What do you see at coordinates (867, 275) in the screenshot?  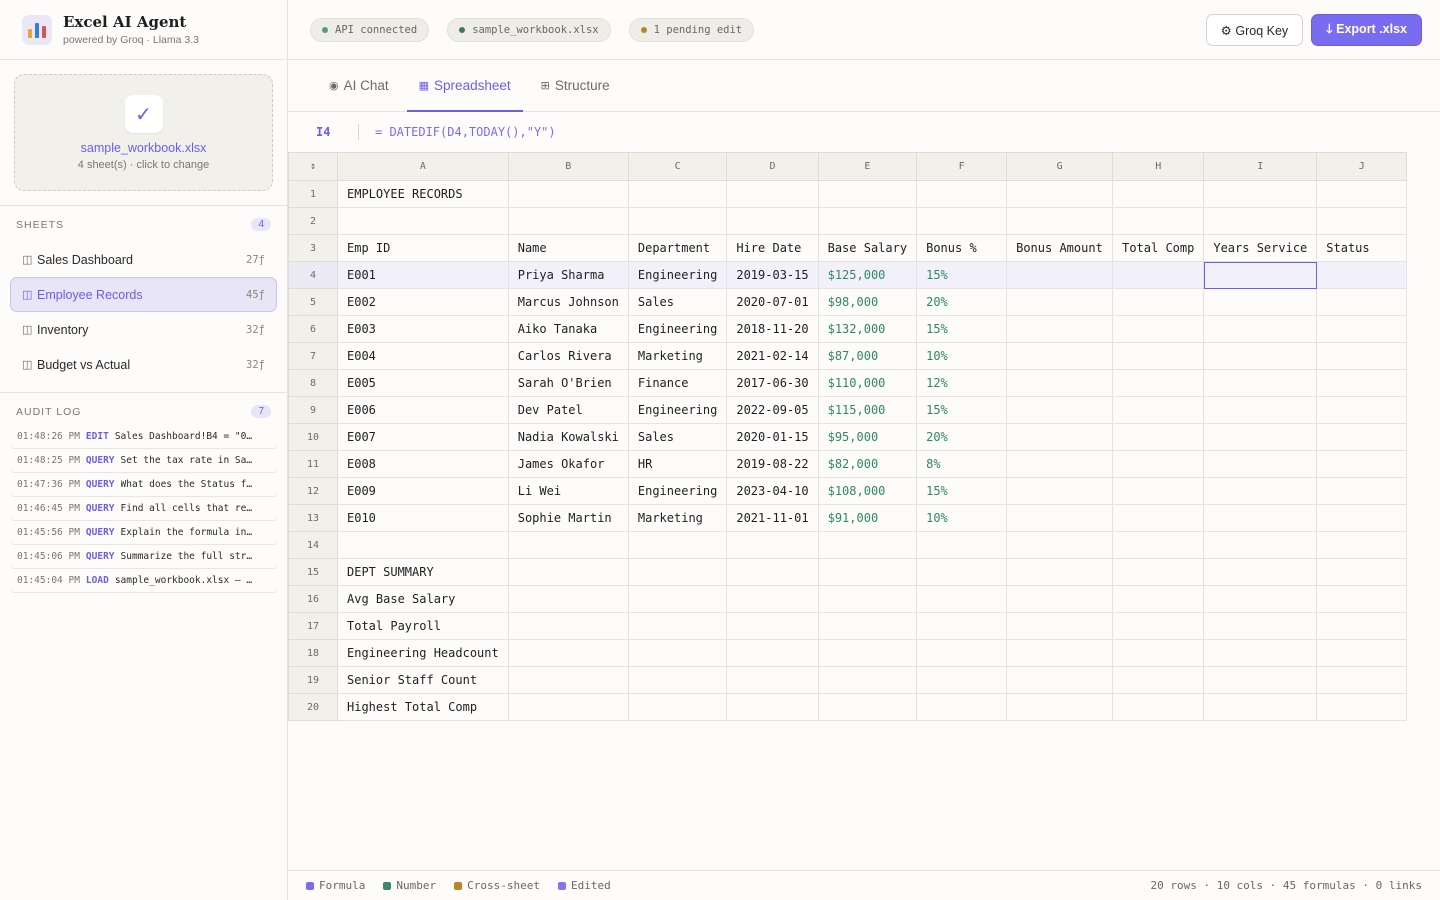 I see `grid-cell: $125,000` at bounding box center [867, 275].